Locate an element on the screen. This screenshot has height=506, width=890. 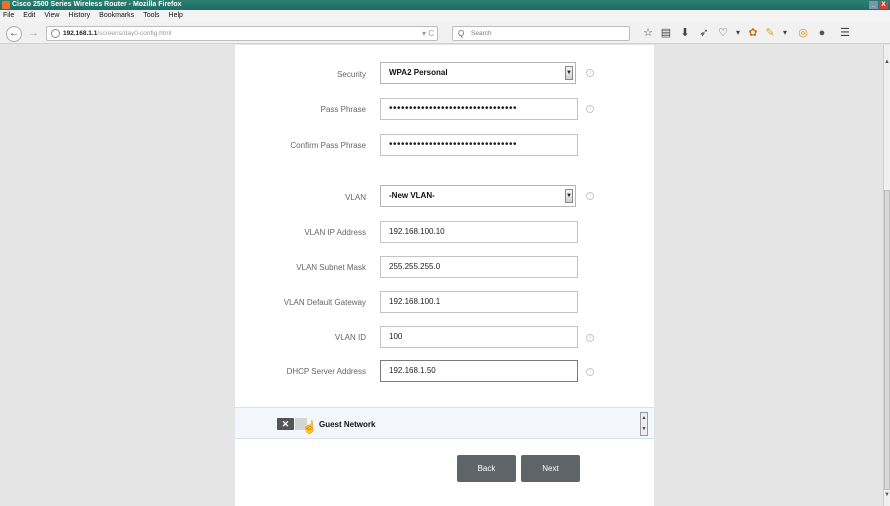
vlan-ip-label: VLAN IP Address is located at coordinates (335, 232).